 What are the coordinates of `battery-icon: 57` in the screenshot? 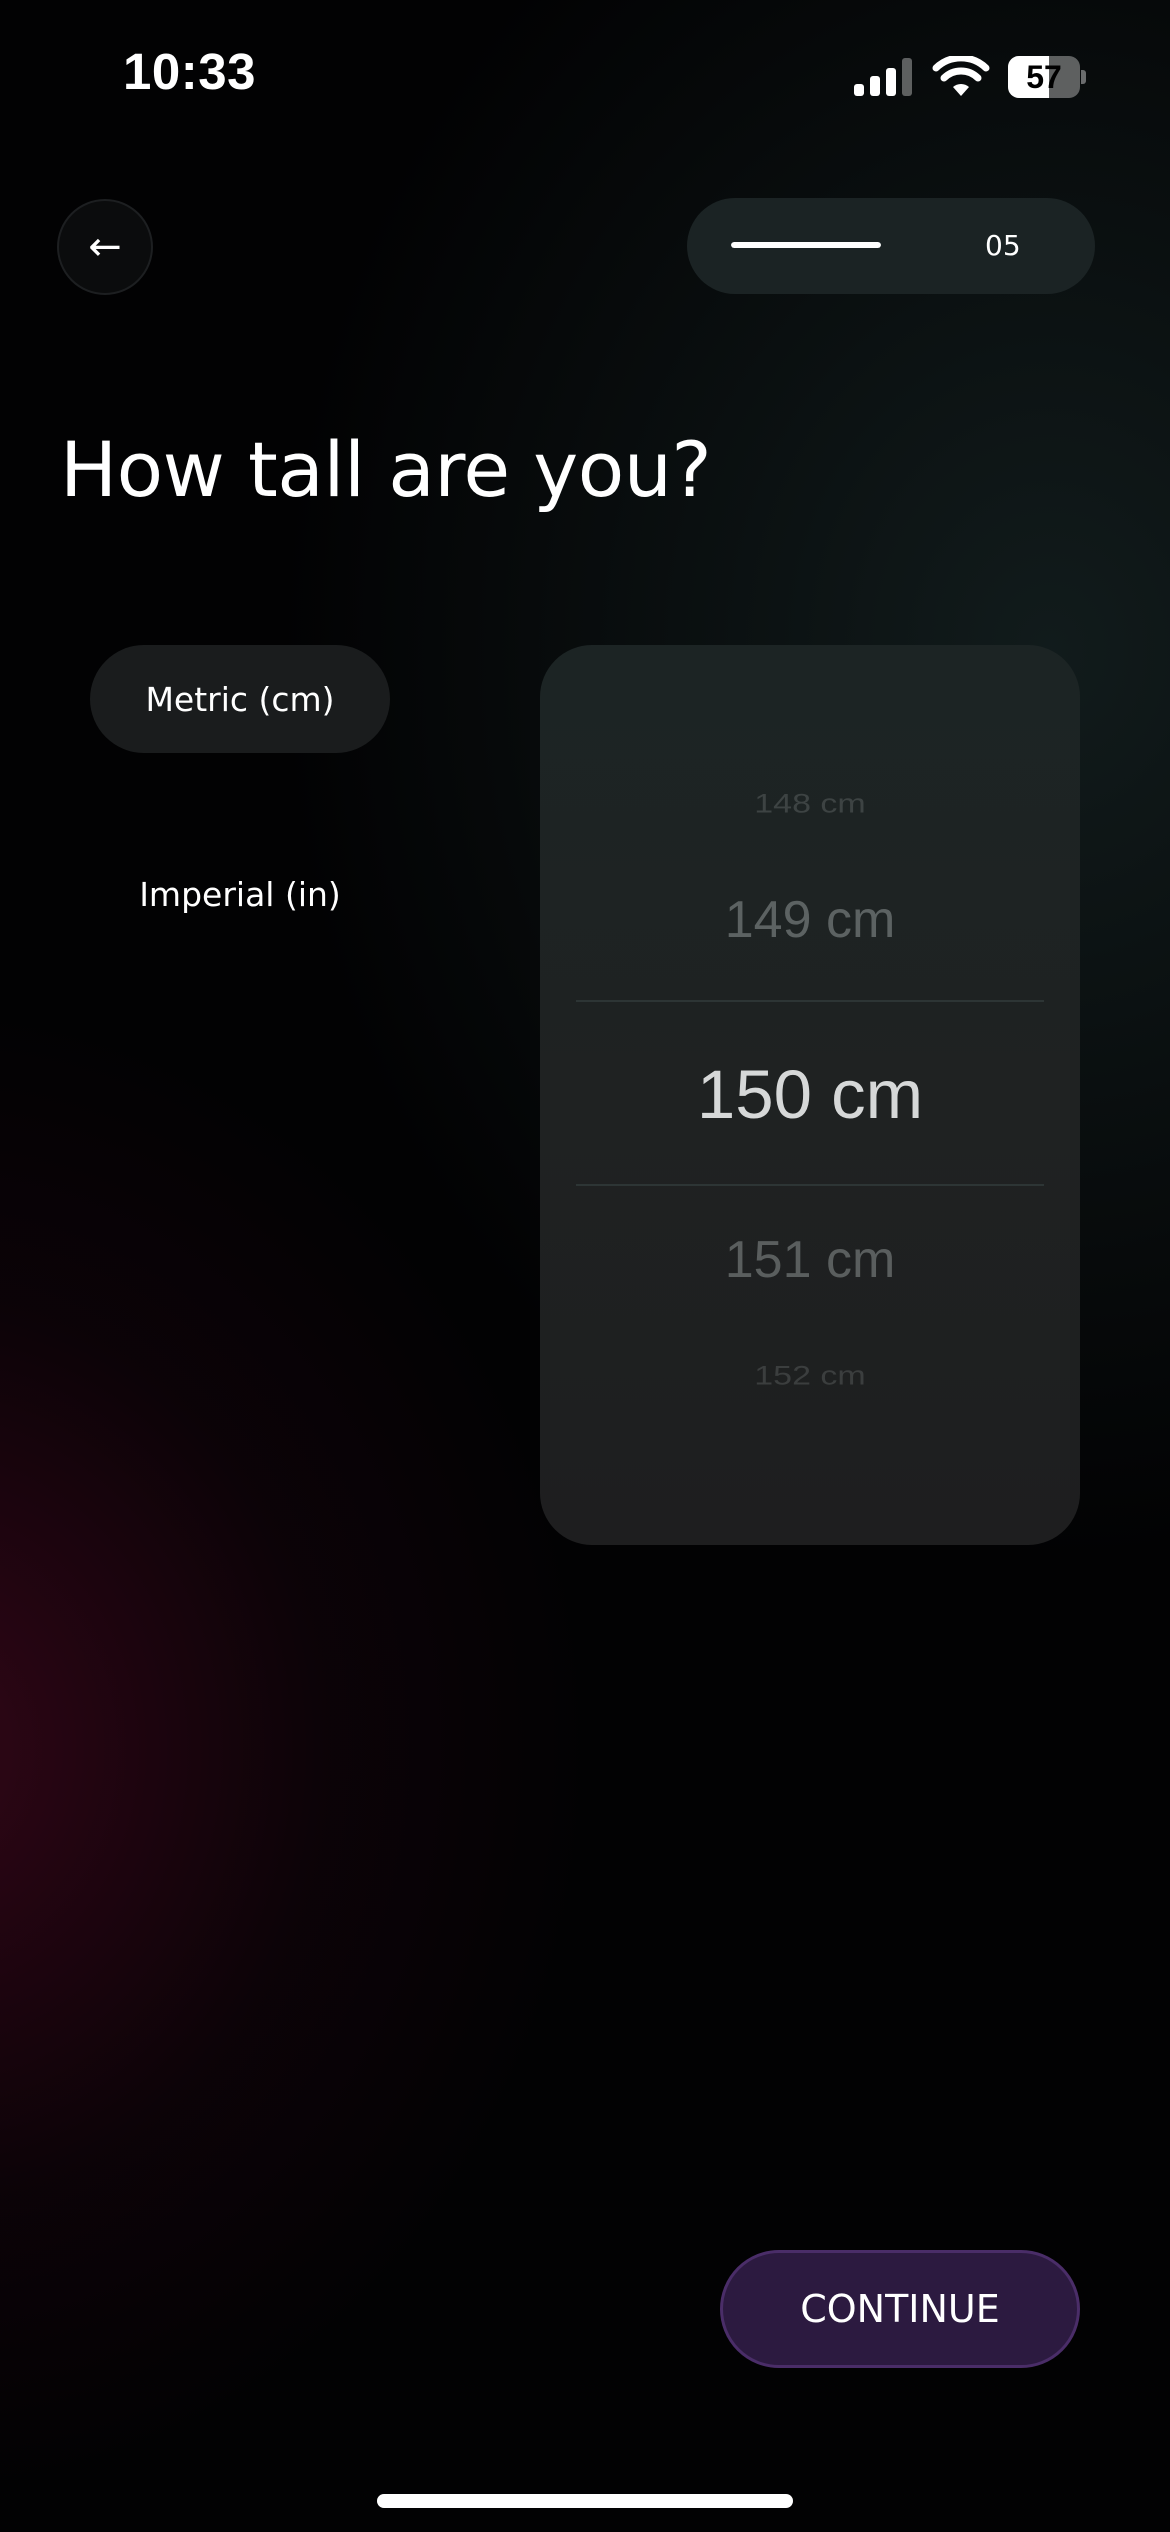 It's located at (1047, 77).